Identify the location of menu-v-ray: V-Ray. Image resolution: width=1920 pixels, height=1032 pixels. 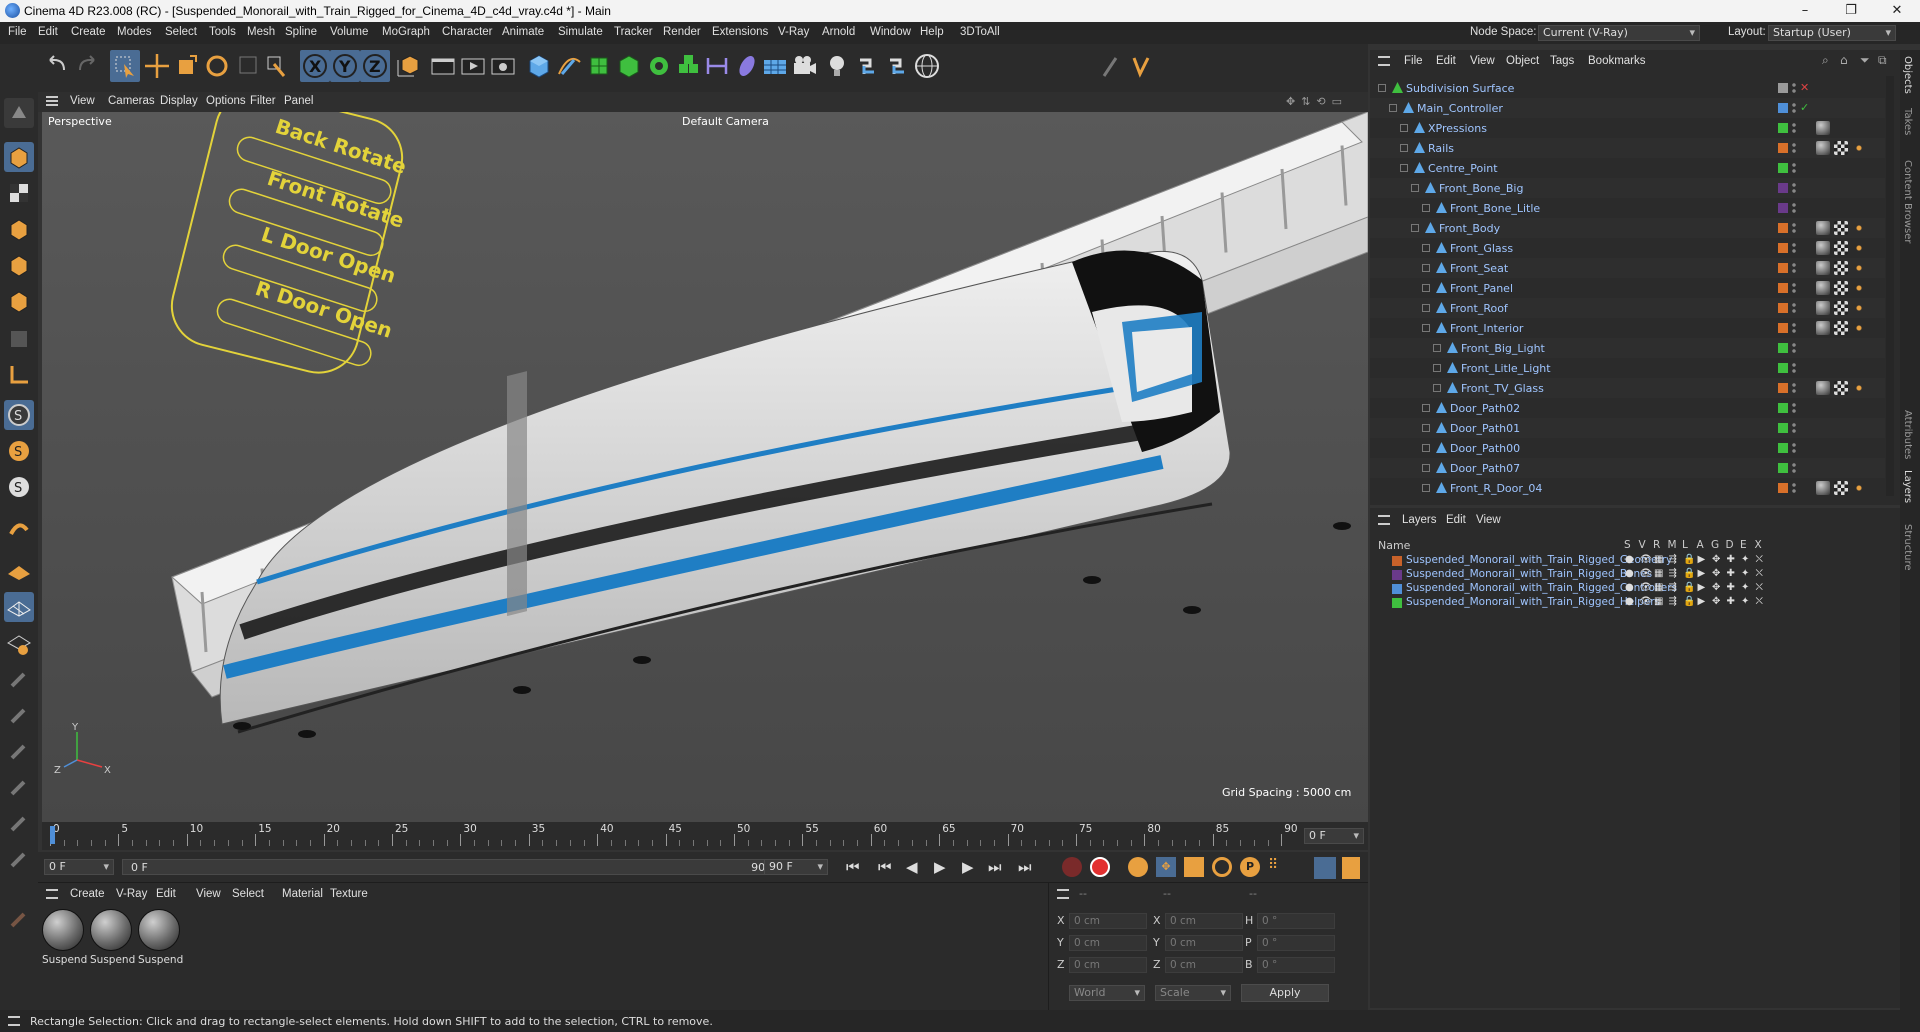
(793, 32).